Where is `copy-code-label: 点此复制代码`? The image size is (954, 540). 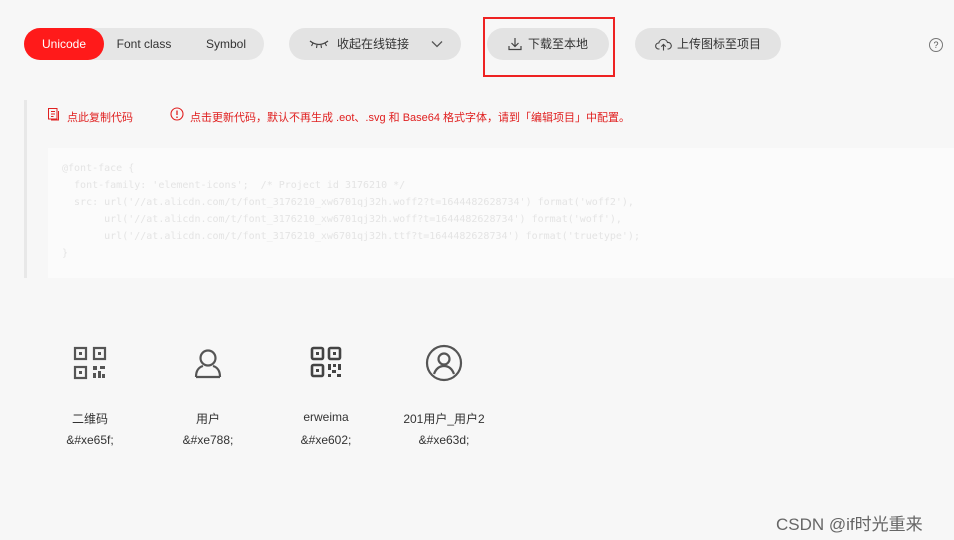 copy-code-label: 点此复制代码 is located at coordinates (100, 117).